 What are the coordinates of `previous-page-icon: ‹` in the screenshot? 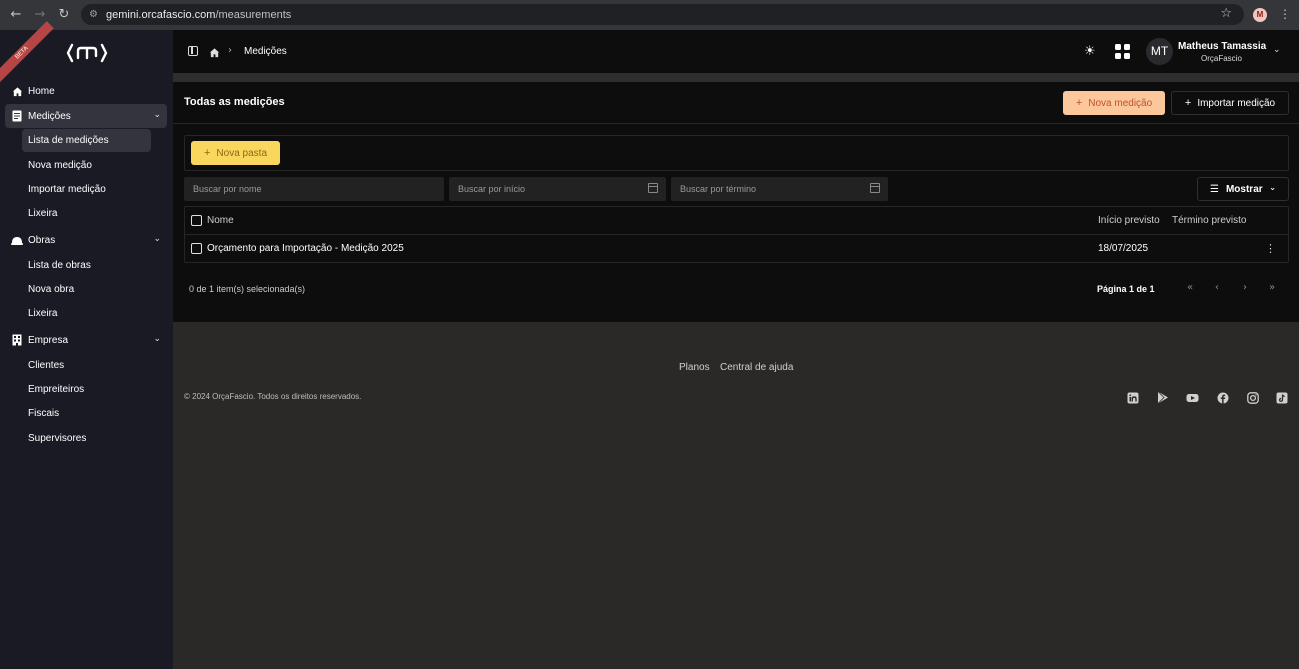 It's located at (1217, 287).